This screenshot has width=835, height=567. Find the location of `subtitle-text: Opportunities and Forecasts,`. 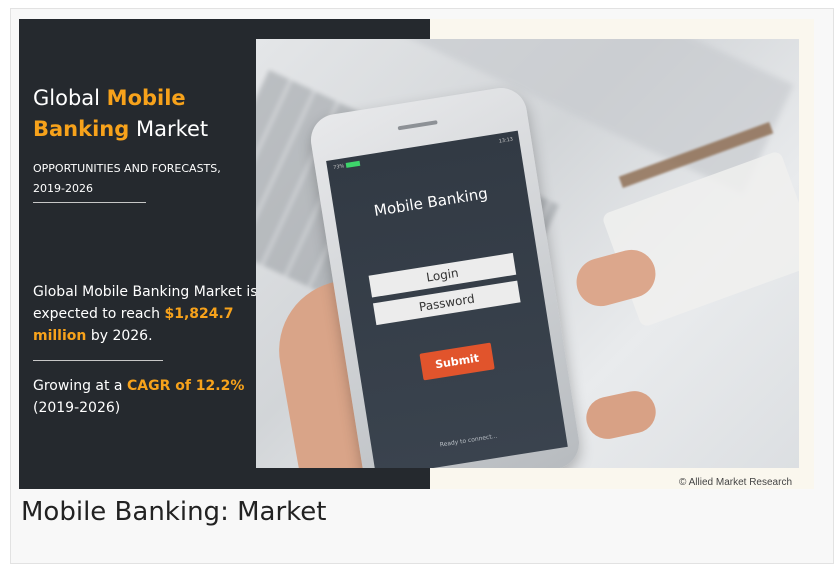

subtitle-text: Opportunities and Forecasts, is located at coordinates (127, 168).